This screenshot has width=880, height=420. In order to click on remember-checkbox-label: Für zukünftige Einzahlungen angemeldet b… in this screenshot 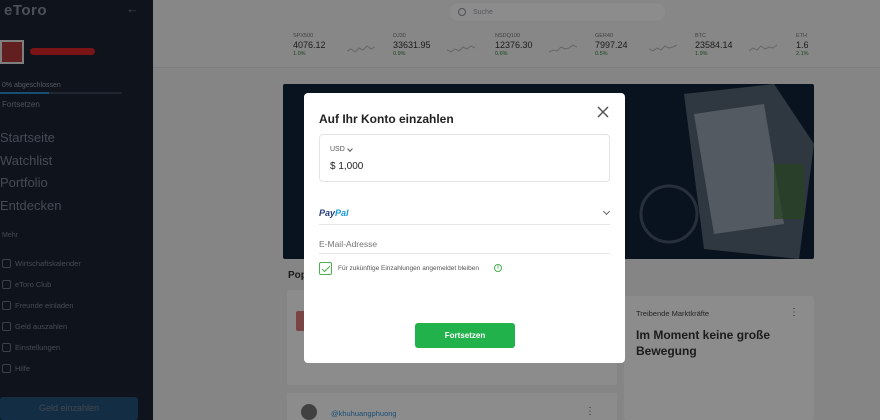, I will do `click(408, 268)`.